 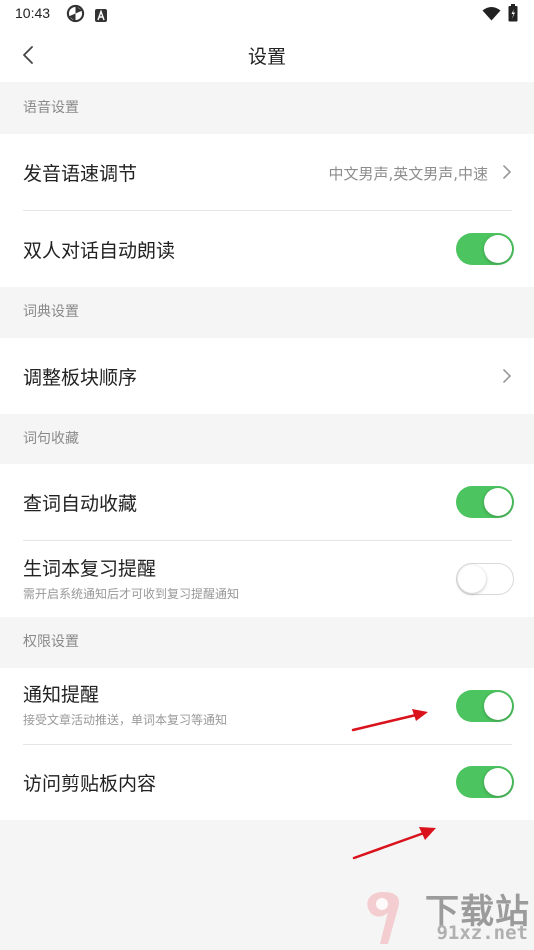 I want to click on row-pronunciation-speed: 发音语速调节 中文男声,英文男声,中速, so click(x=267, y=172).